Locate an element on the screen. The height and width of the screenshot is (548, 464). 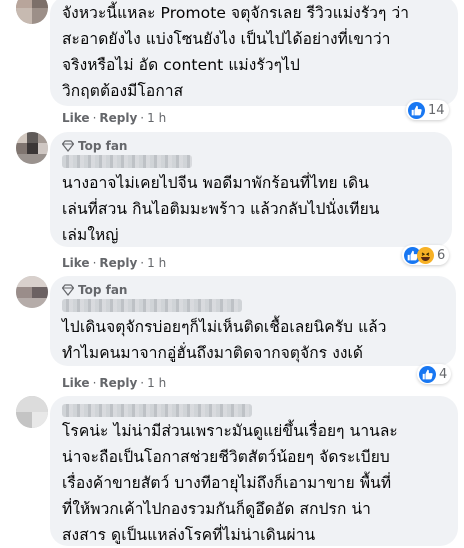
reaction-summary: 6 is located at coordinates (426, 255).